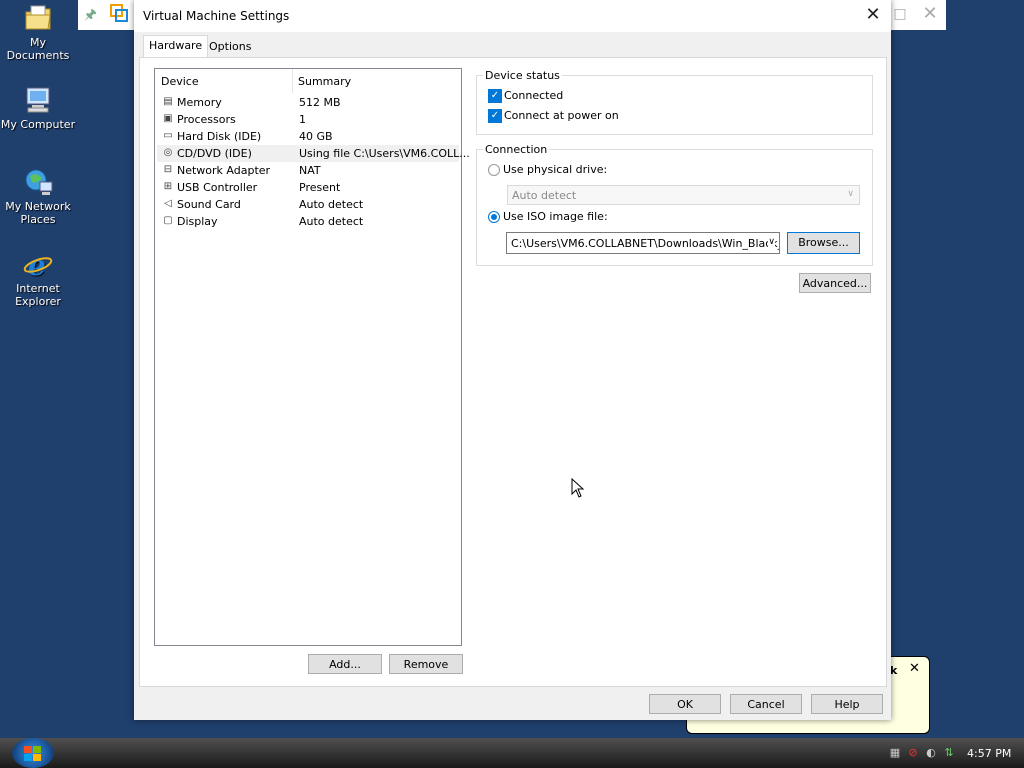  I want to click on vmware-icon, so click(119, 13).